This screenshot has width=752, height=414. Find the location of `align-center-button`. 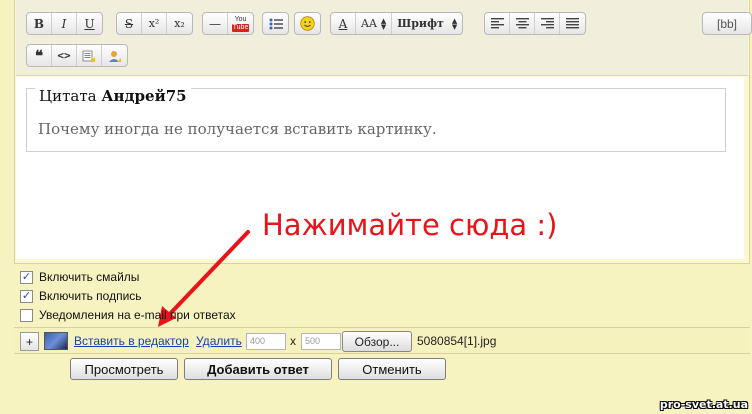

align-center-button is located at coordinates (522, 23).